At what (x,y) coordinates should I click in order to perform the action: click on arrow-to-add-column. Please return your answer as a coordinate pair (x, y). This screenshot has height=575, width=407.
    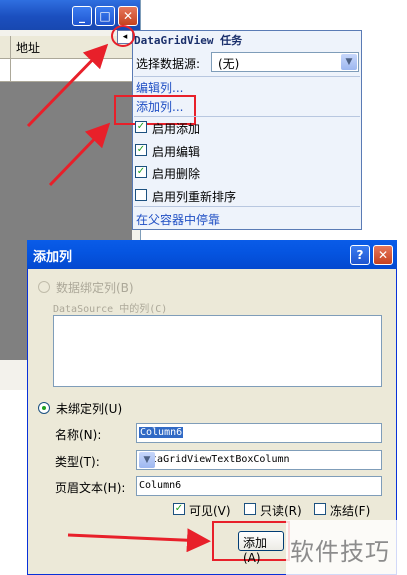
    Looking at the image, I should click on (79, 154).